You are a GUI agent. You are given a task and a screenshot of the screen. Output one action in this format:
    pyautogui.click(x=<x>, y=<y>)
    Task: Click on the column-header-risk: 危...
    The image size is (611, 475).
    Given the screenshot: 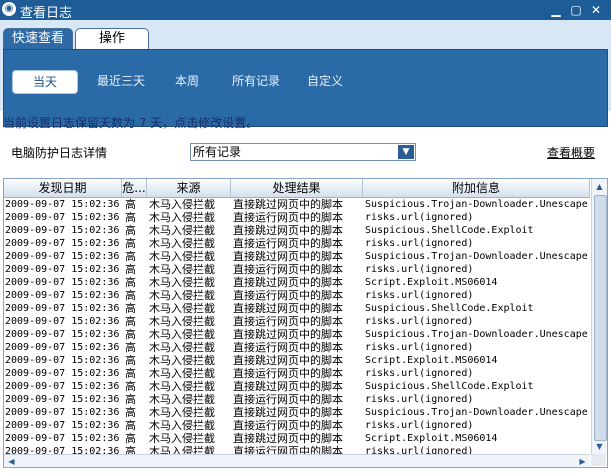 What is the action you would take?
    pyautogui.click(x=134, y=188)
    